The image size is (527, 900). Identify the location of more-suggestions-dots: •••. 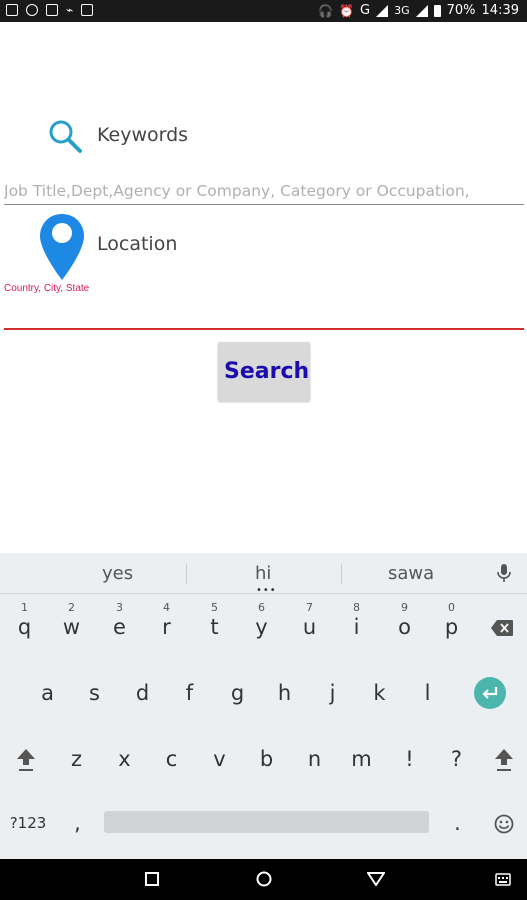
(266, 590).